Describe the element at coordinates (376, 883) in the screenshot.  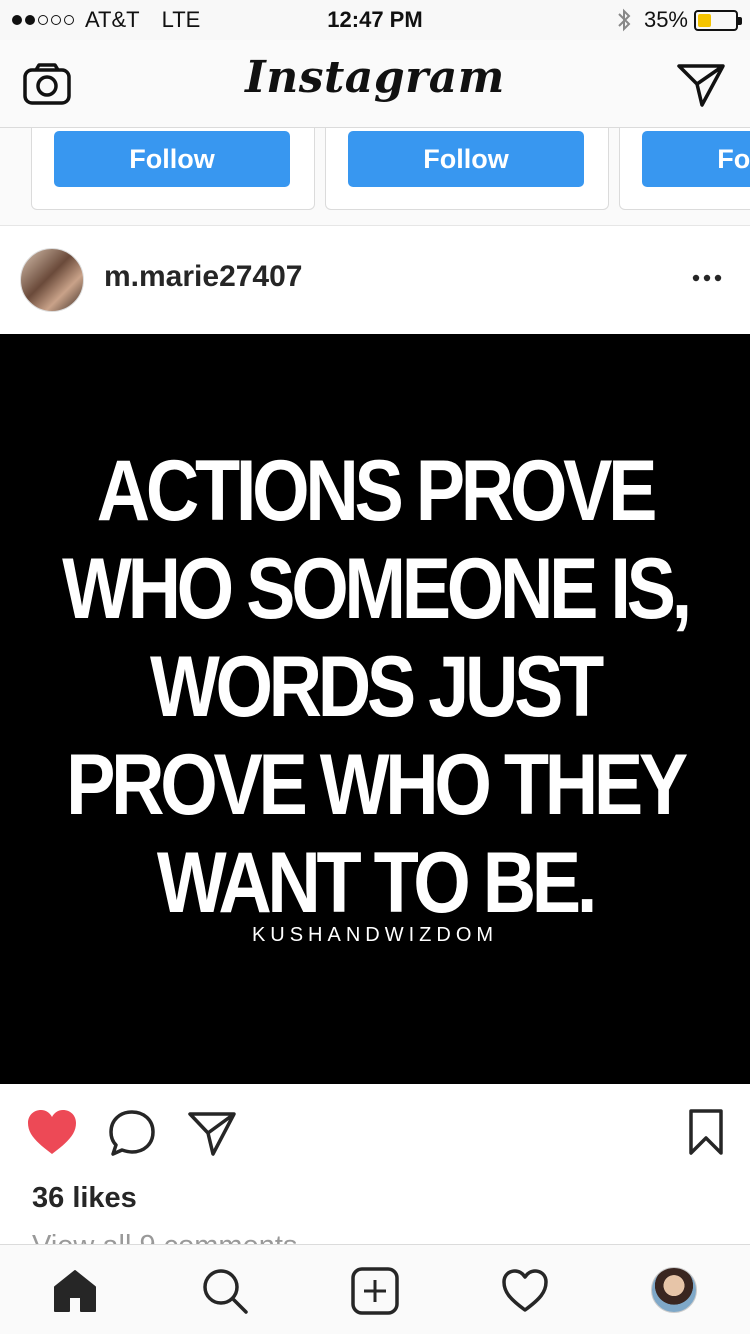
I see `quote-line: WANT TO BE.` at that location.